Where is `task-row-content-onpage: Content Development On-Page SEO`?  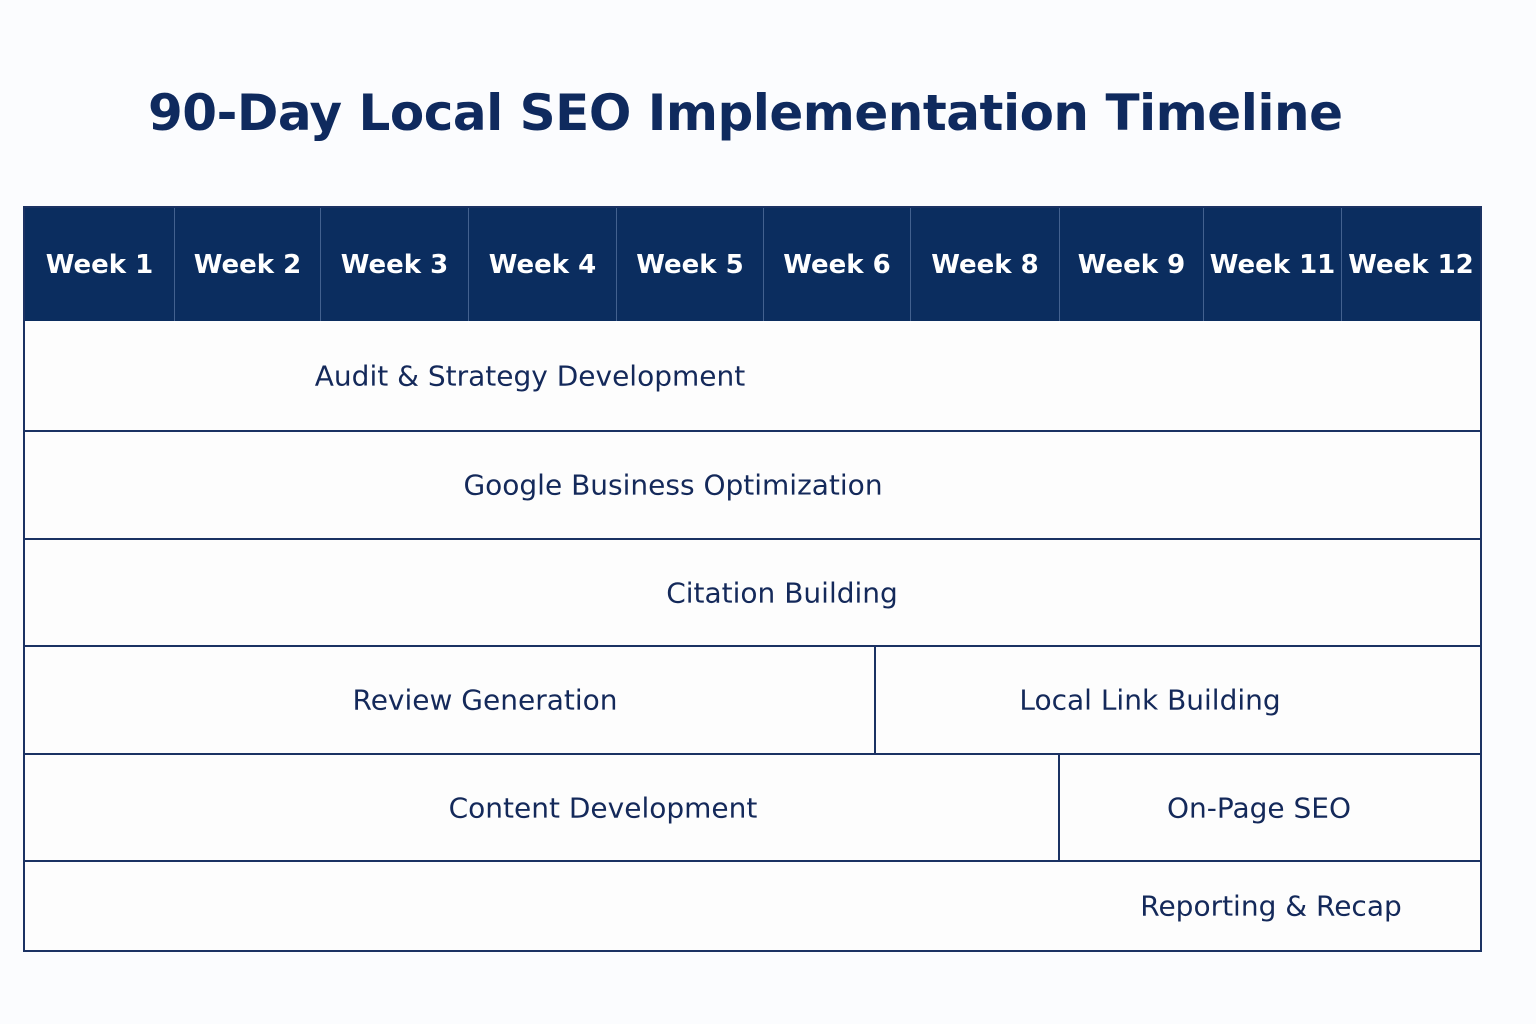
task-row-content-onpage: Content Development On-Page SEO is located at coordinates (752, 806).